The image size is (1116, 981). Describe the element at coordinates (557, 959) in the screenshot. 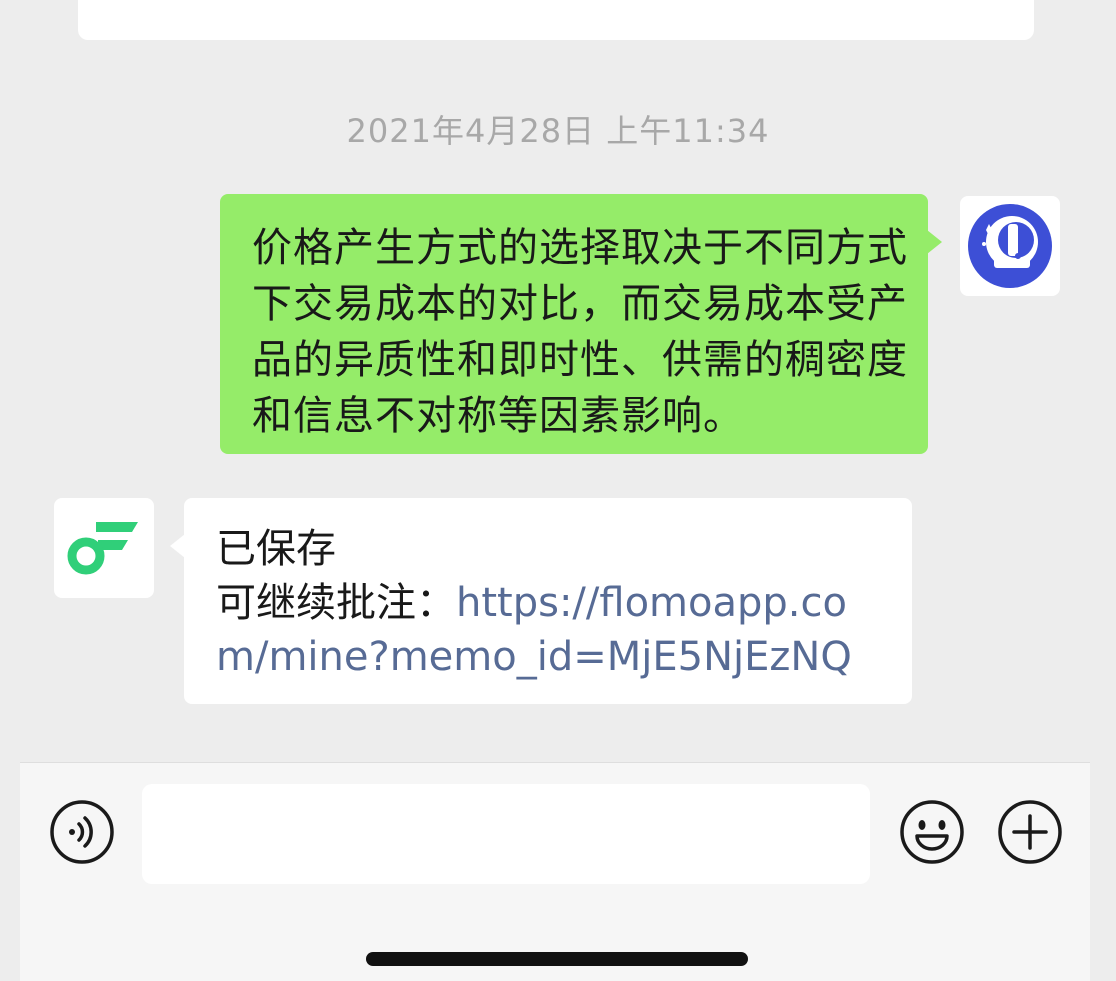

I see `home-indicator` at that location.